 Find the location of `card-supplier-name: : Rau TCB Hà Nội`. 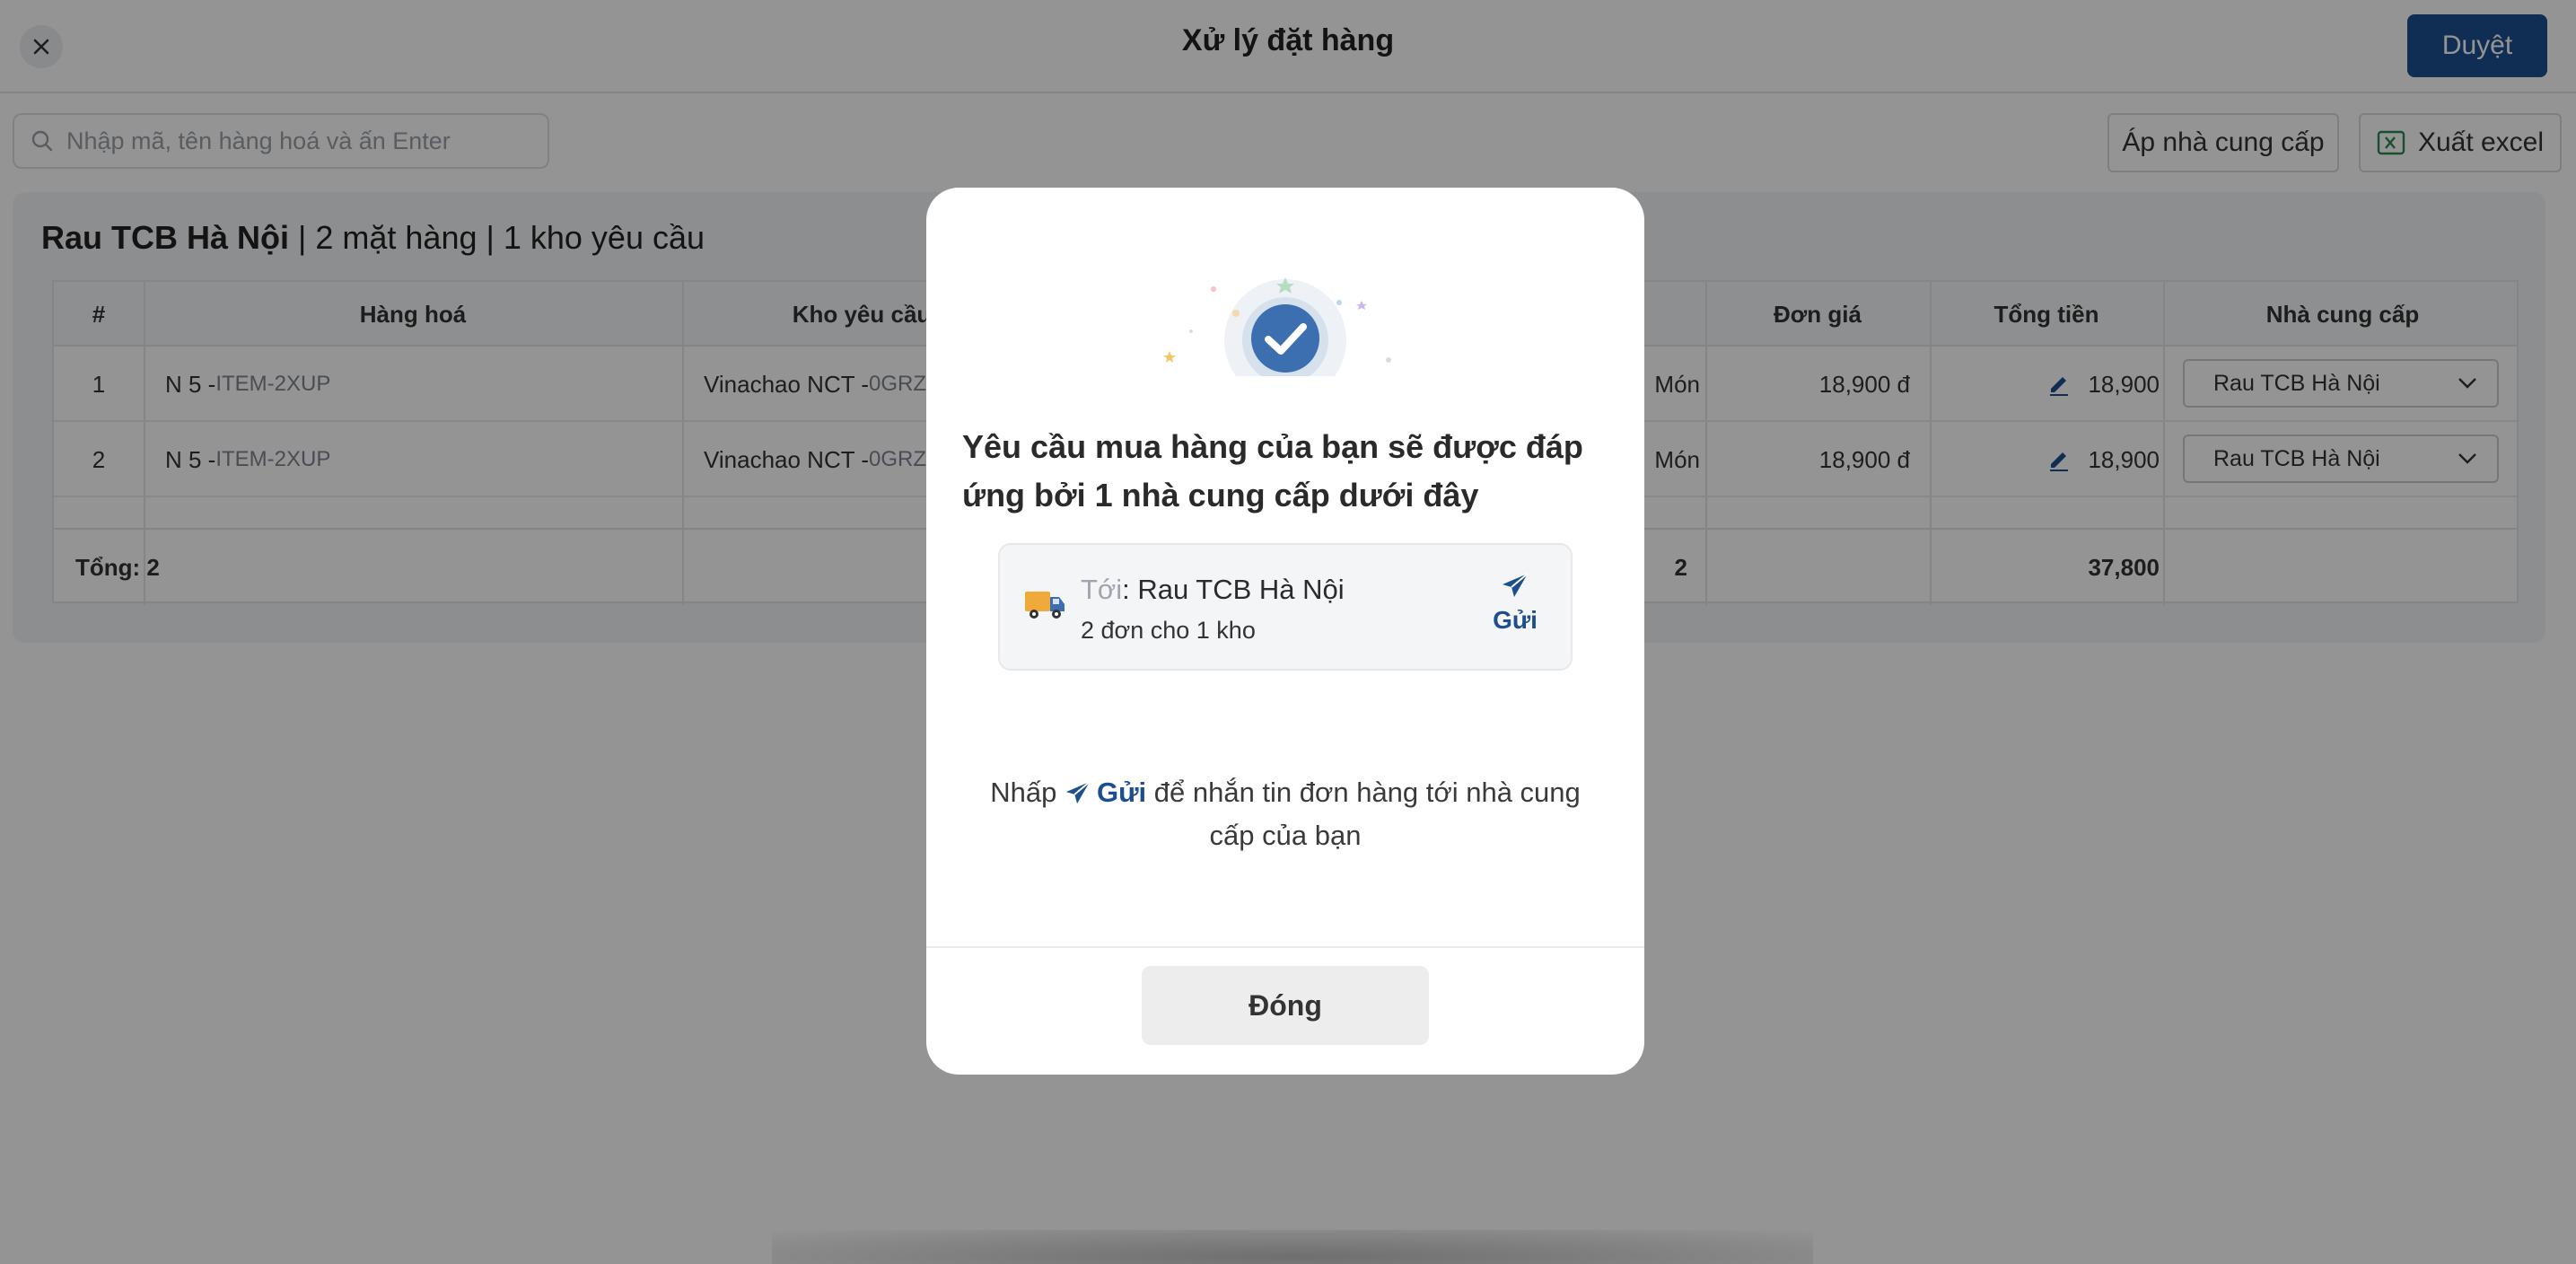

card-supplier-name: : Rau TCB Hà Nội is located at coordinates (1233, 589).